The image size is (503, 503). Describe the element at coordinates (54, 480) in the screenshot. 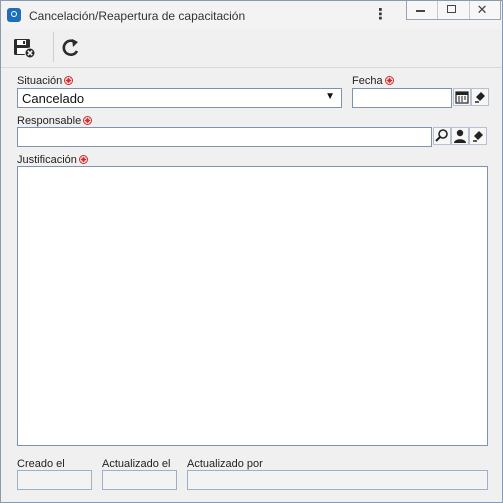

I see `creado-el-field` at that location.